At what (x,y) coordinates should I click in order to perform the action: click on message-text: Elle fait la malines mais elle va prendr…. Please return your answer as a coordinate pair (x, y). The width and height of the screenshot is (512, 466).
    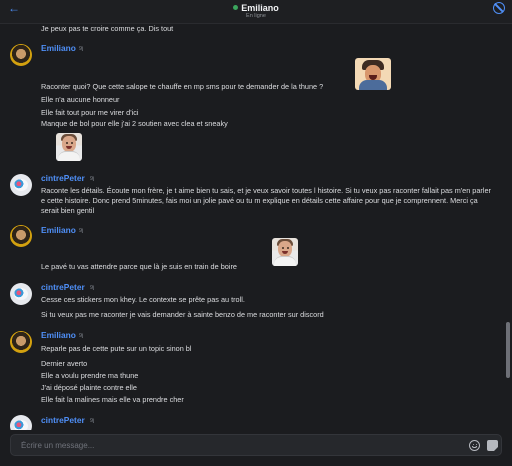
    Looking at the image, I should click on (112, 399).